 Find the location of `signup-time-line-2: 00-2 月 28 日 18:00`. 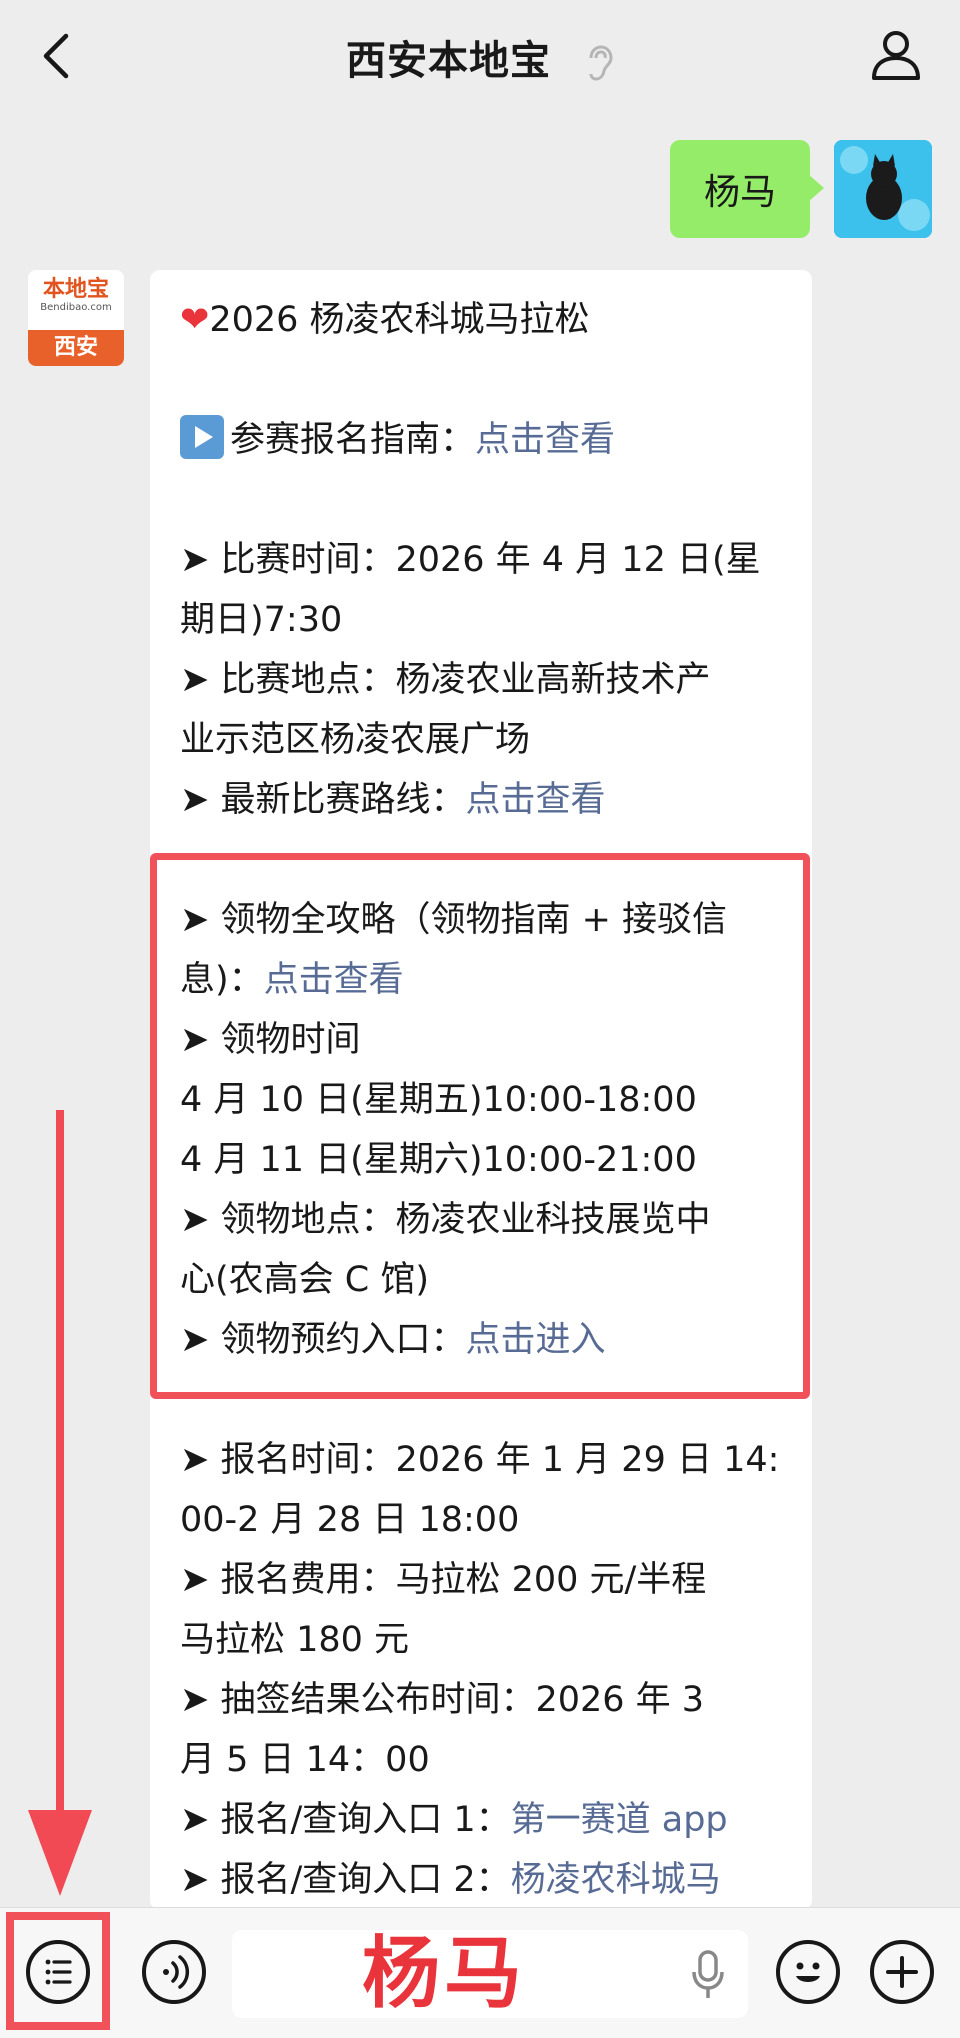

signup-time-line-2: 00-2 月 28 日 18:00 is located at coordinates (350, 1520).